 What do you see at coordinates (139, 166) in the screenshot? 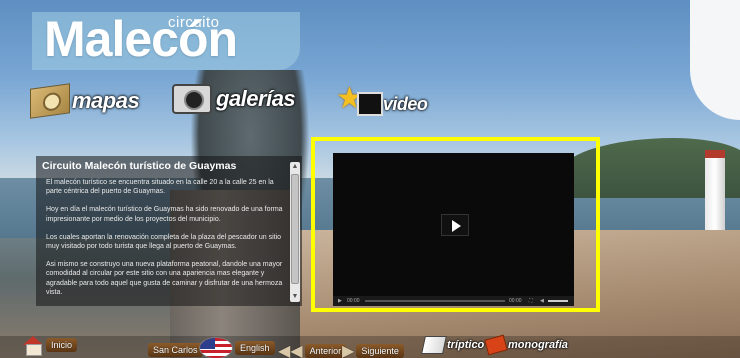
I see `info-title: Circuito Malecón turístico de Guaymas` at bounding box center [139, 166].